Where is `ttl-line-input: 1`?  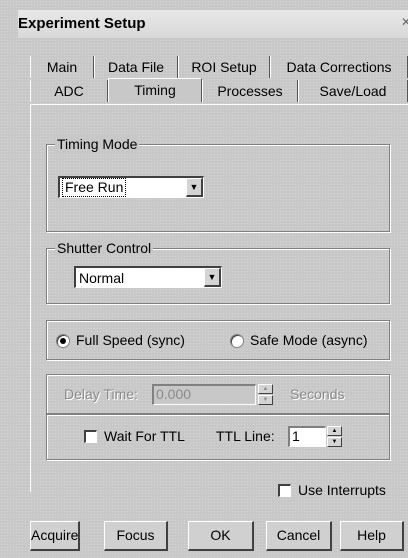
ttl-line-input: 1 is located at coordinates (307, 436).